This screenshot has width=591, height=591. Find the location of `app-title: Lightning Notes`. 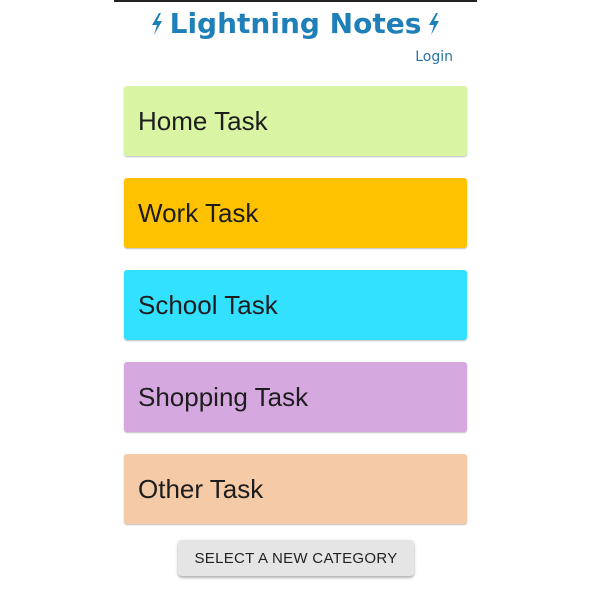

app-title: Lightning Notes is located at coordinates (295, 23).